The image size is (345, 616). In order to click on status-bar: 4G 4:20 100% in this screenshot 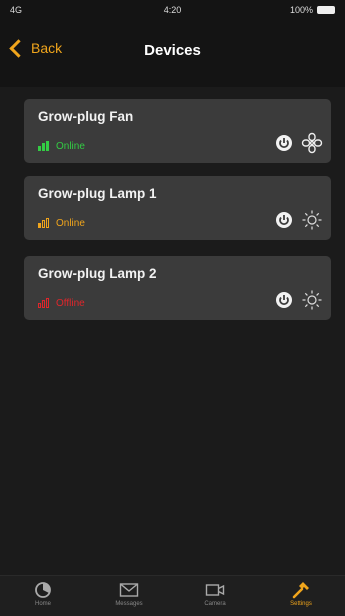, I will do `click(172, 11)`.